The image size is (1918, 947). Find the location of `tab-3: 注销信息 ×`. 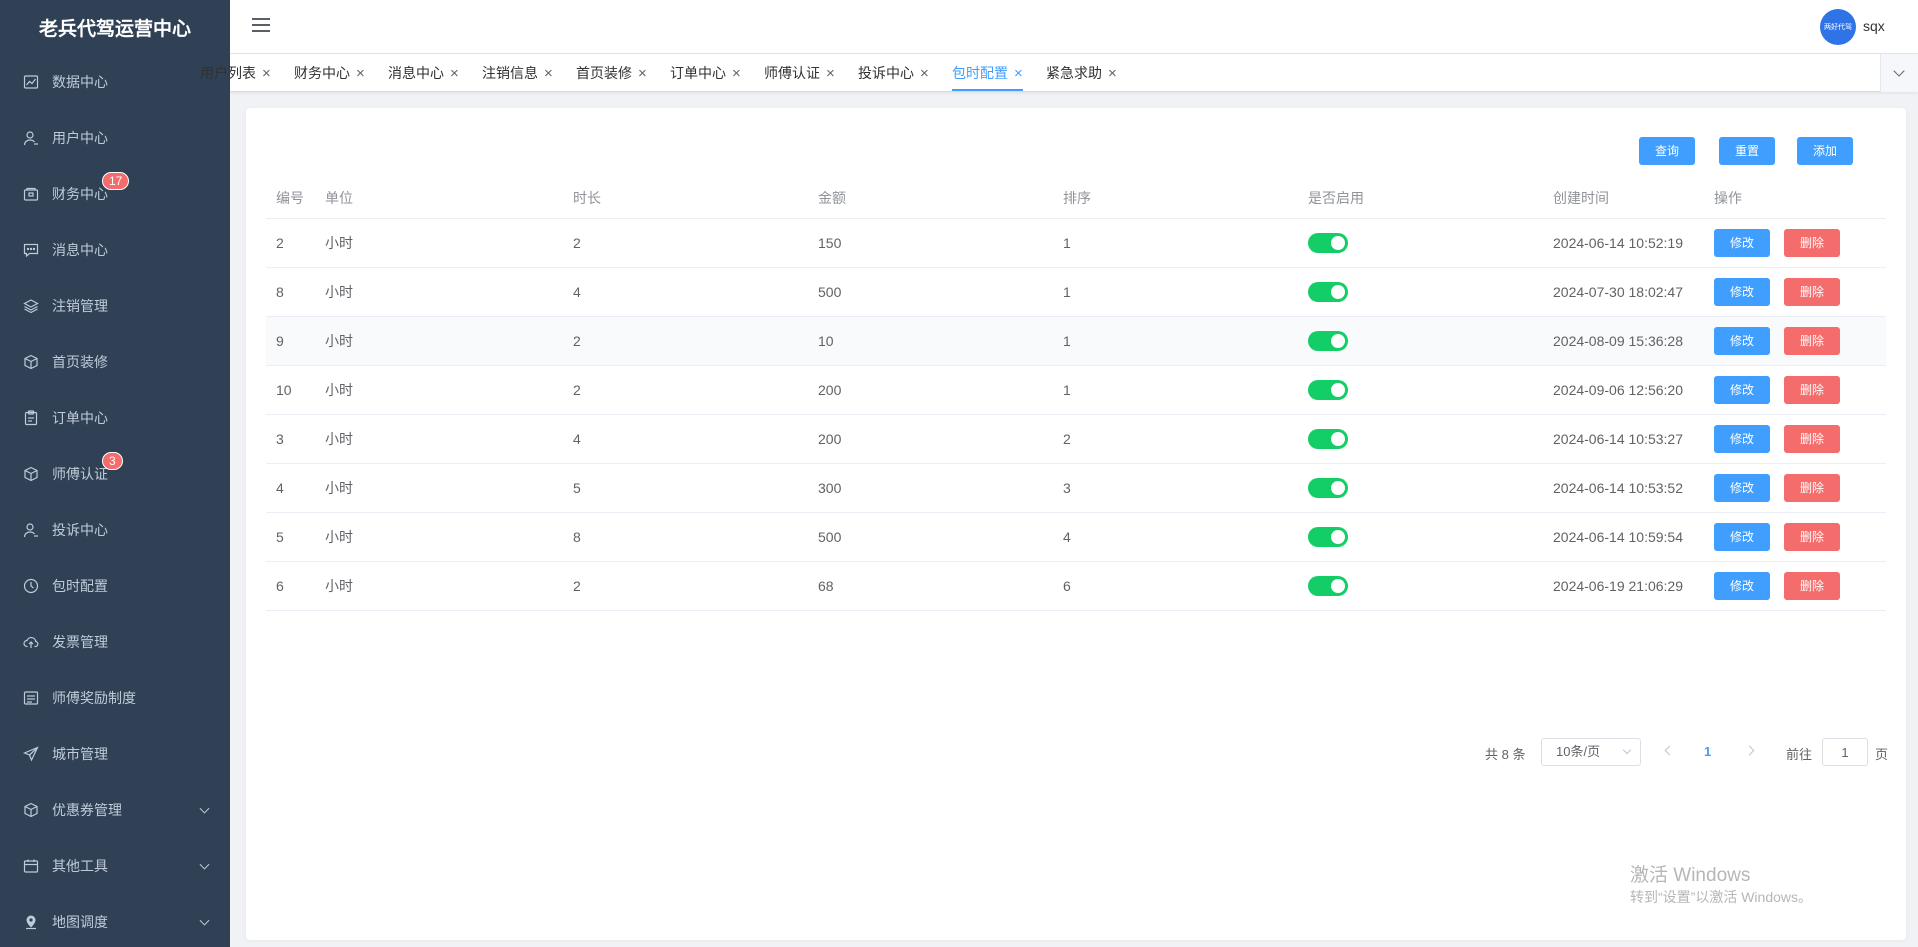

tab-3: 注销信息 × is located at coordinates (517, 73).